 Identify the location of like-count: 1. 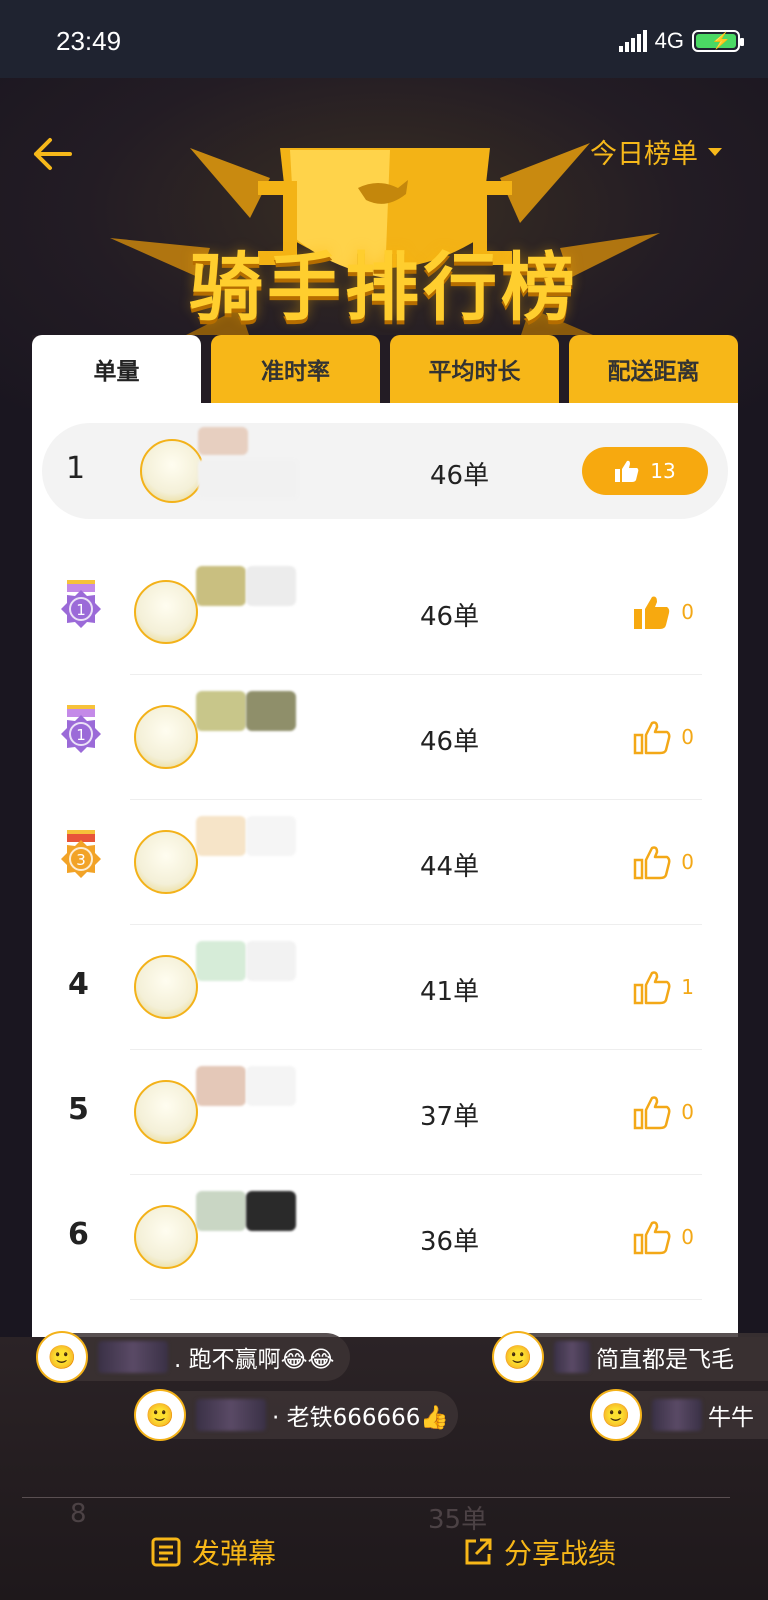
(687, 987).